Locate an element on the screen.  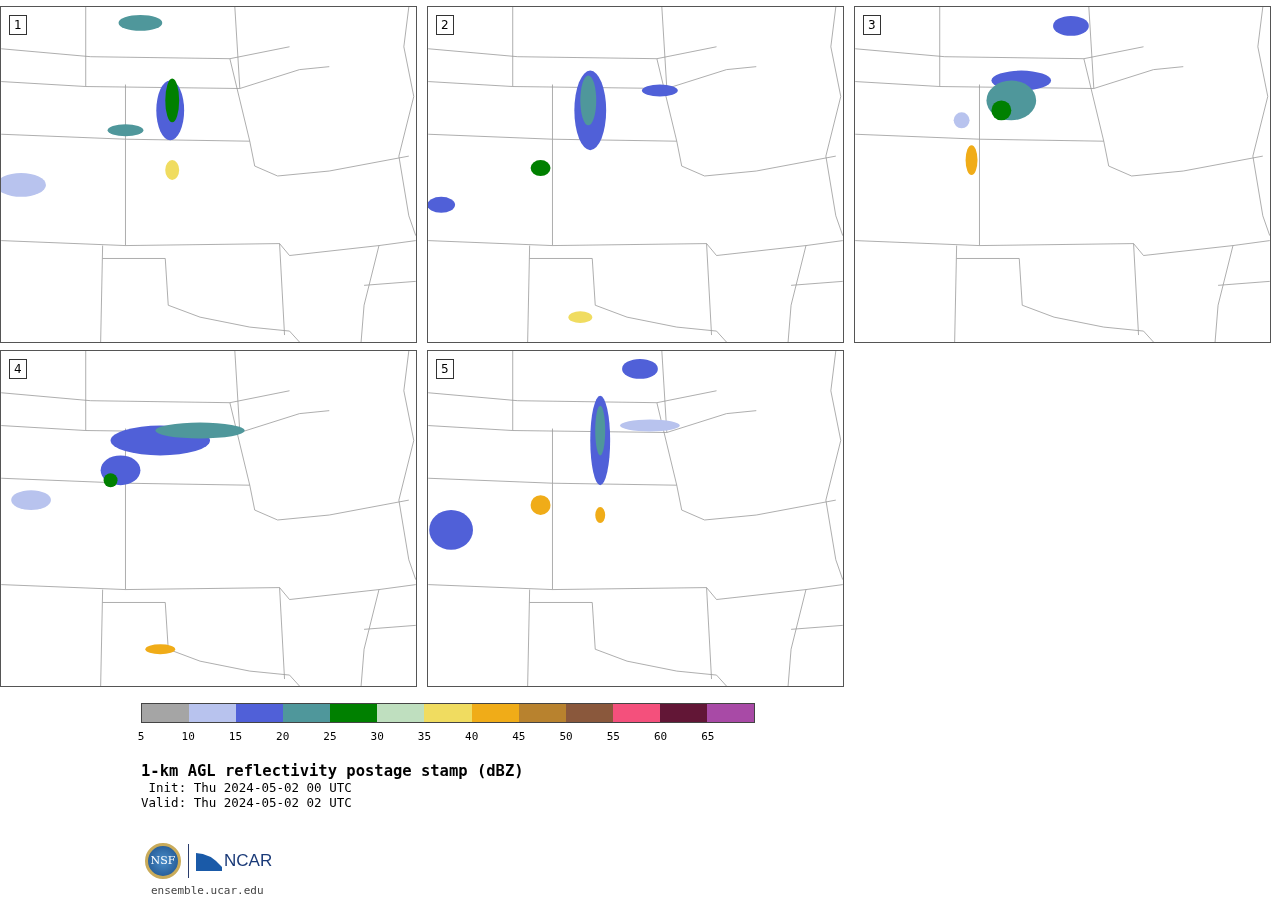
tick-label: 25 is located at coordinates (330, 736).